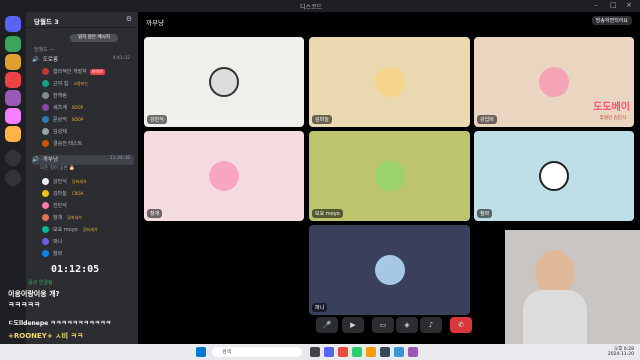 The width and height of the screenshot is (640, 360). Describe the element at coordinates (87, 145) in the screenshot. I see `member-item: 결승전 테스트` at that location.